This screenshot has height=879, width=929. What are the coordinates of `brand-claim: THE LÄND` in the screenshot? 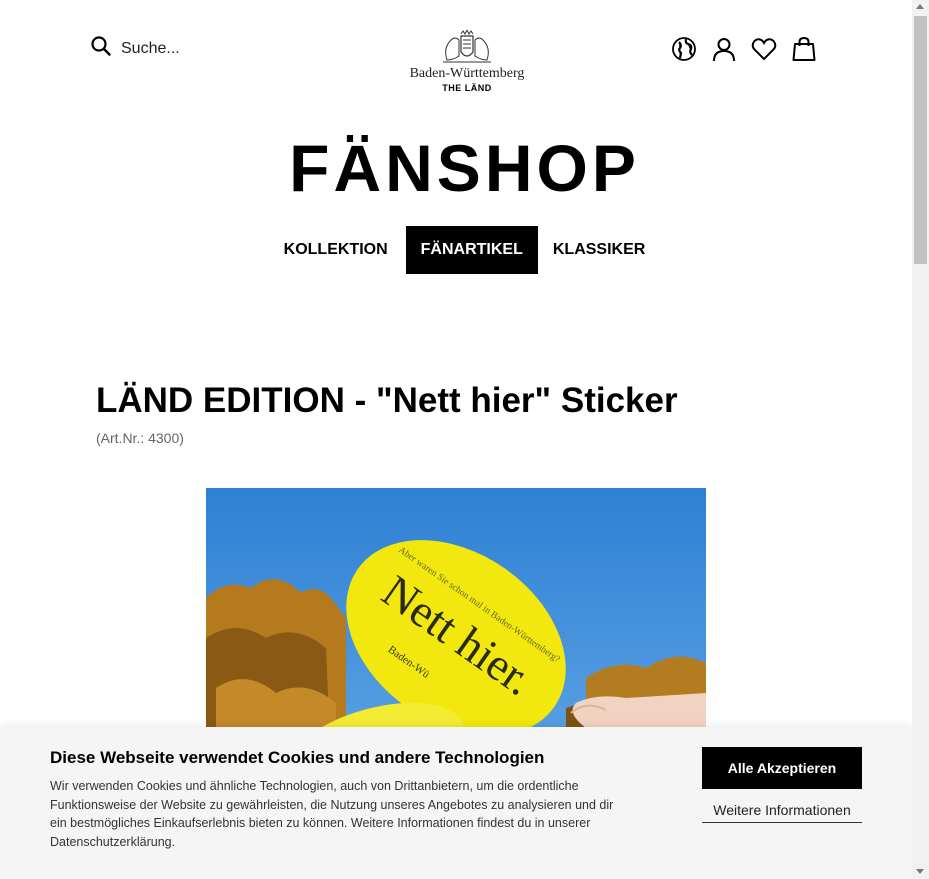 It's located at (467, 88).